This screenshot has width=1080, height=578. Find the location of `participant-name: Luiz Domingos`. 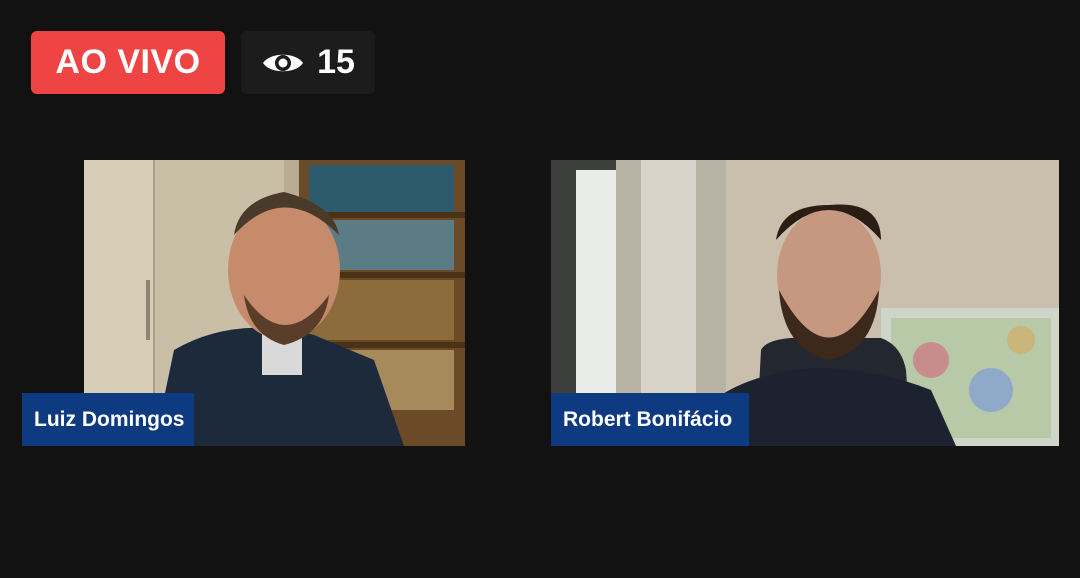

participant-name: Luiz Domingos is located at coordinates (109, 419).